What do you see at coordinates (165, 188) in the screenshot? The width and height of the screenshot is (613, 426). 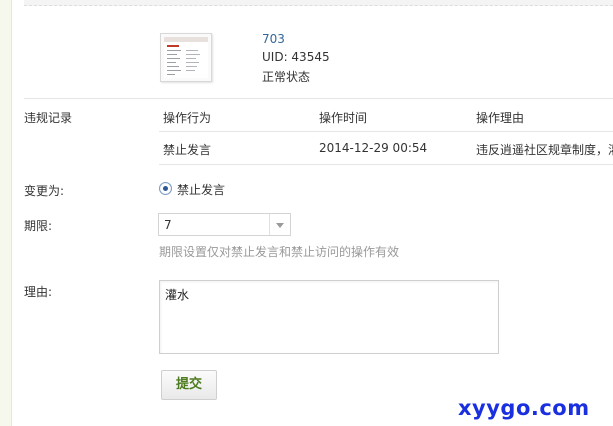 I see `radio-checked-icon` at bounding box center [165, 188].